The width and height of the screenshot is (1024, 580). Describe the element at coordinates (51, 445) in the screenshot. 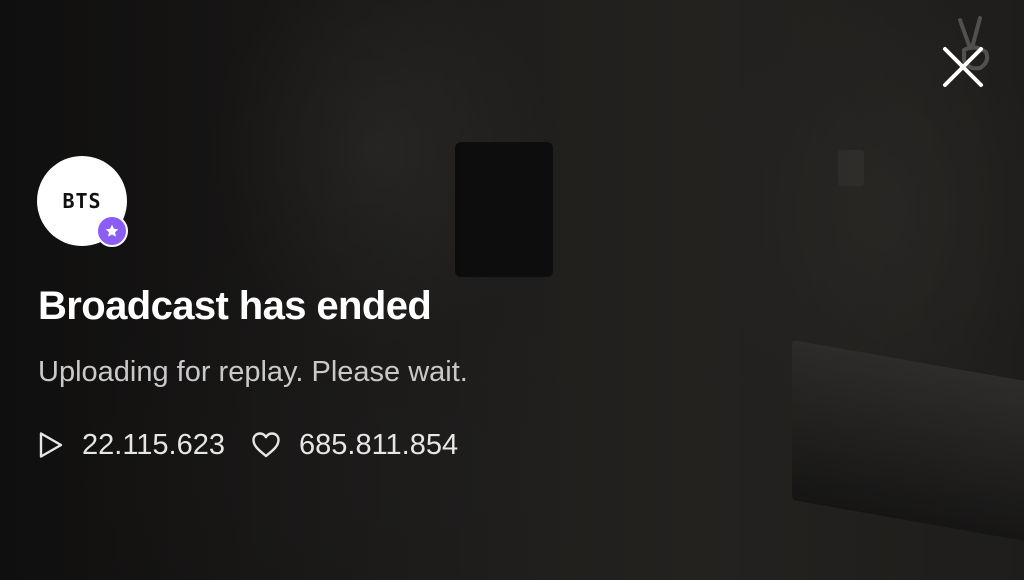

I see `play-icon` at that location.